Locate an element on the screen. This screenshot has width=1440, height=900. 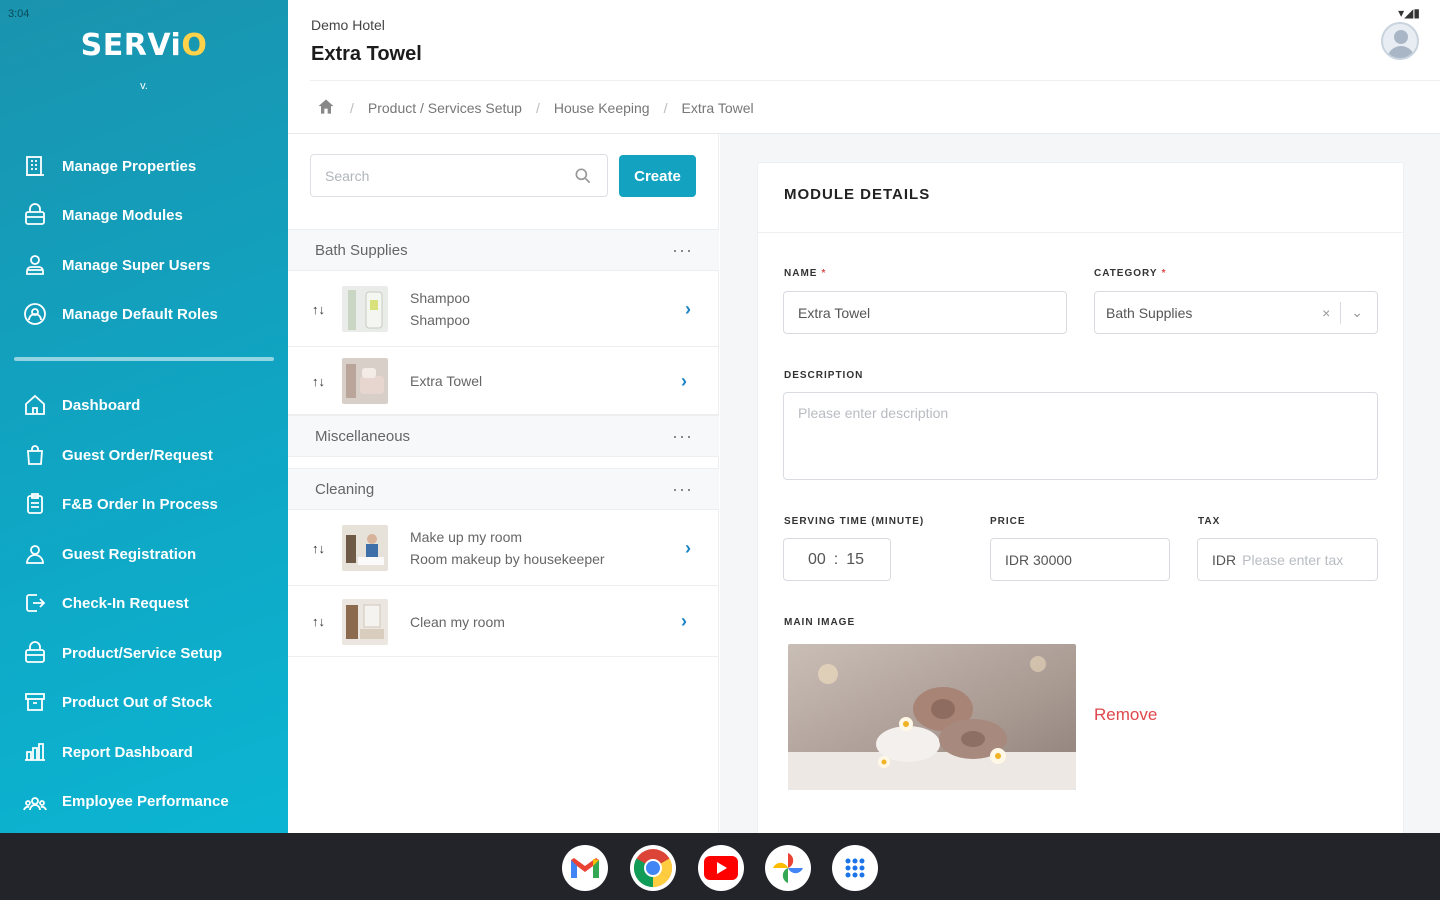
checkin-icon is located at coordinates (35, 603).